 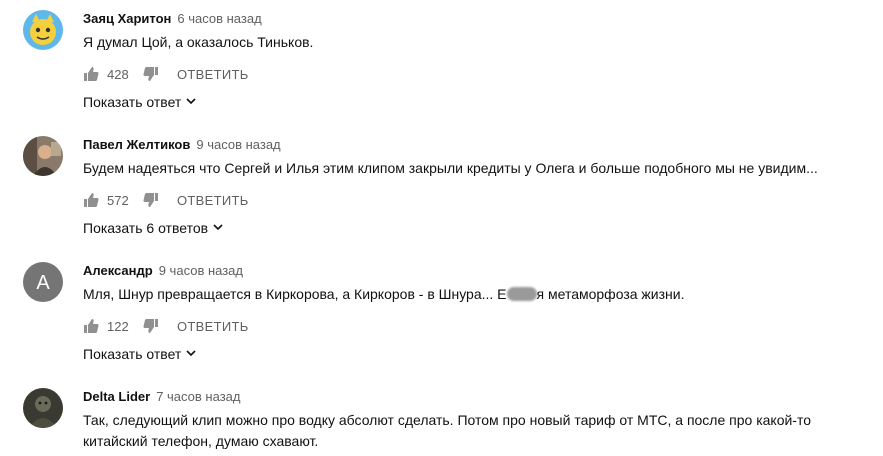 I want to click on comment-text: Я думал Цой, а оказалось Тиньков., so click(x=198, y=42).